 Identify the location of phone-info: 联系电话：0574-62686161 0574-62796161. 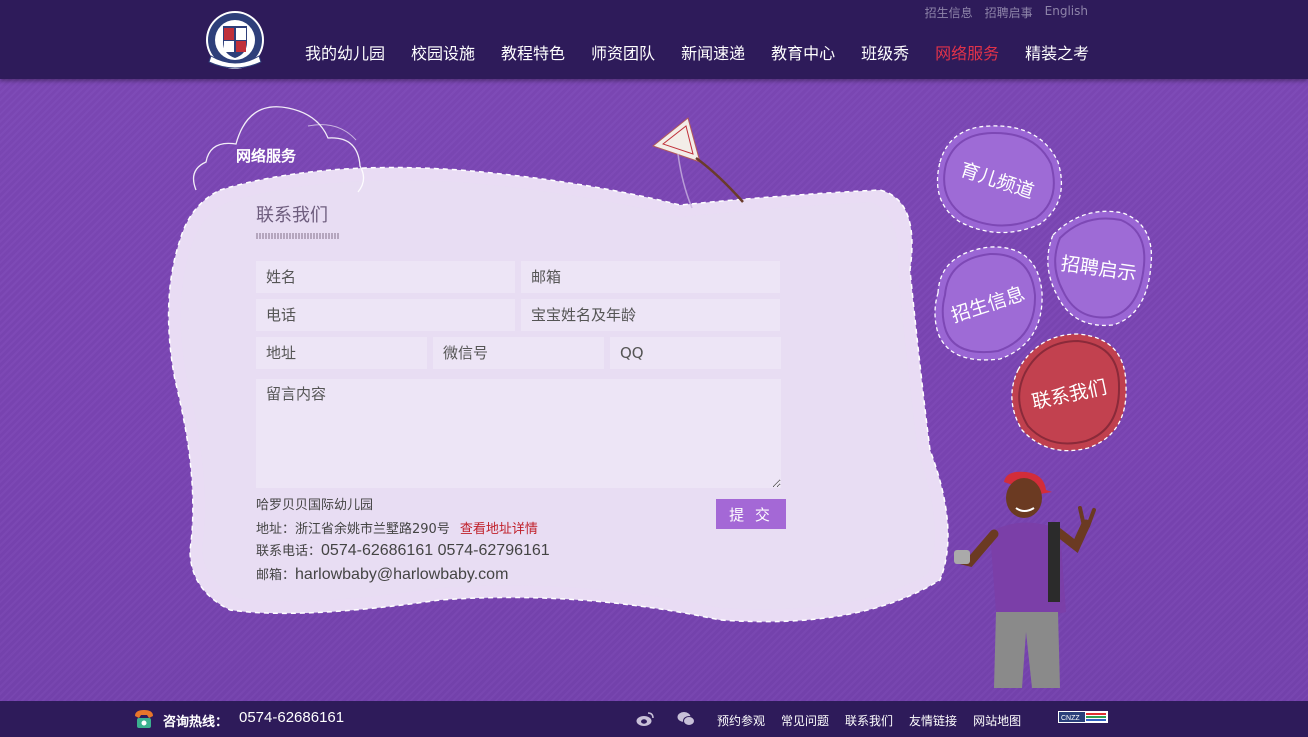
(403, 550).